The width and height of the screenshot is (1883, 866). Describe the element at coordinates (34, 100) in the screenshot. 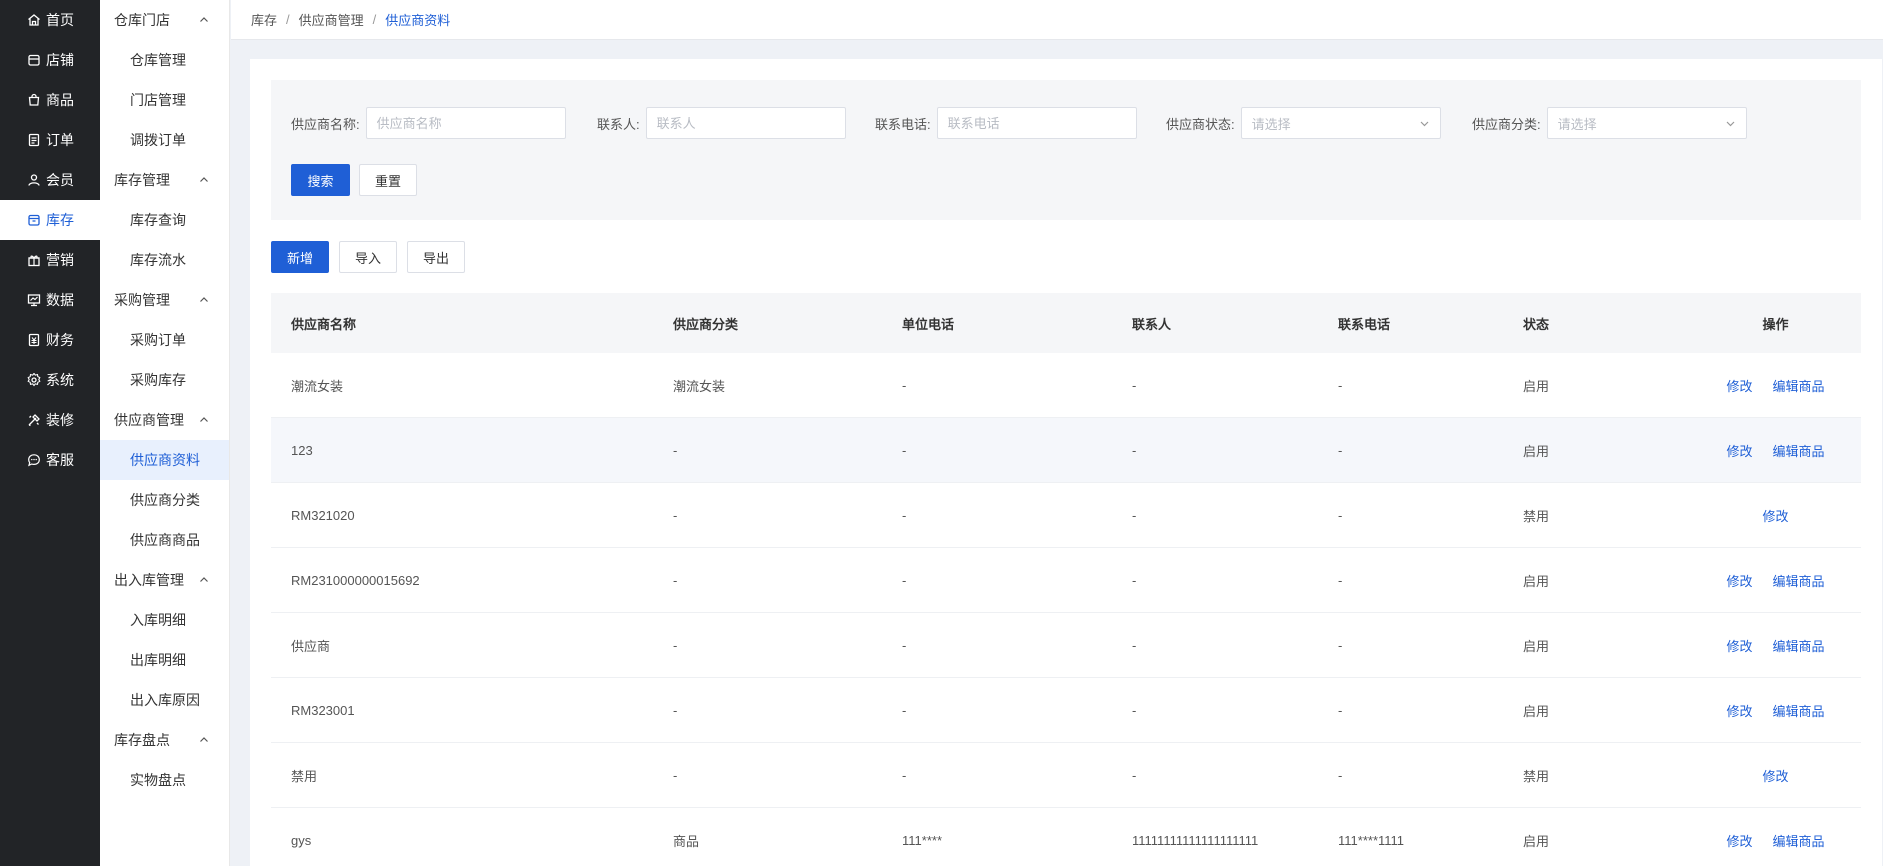

I see `product-icon` at that location.